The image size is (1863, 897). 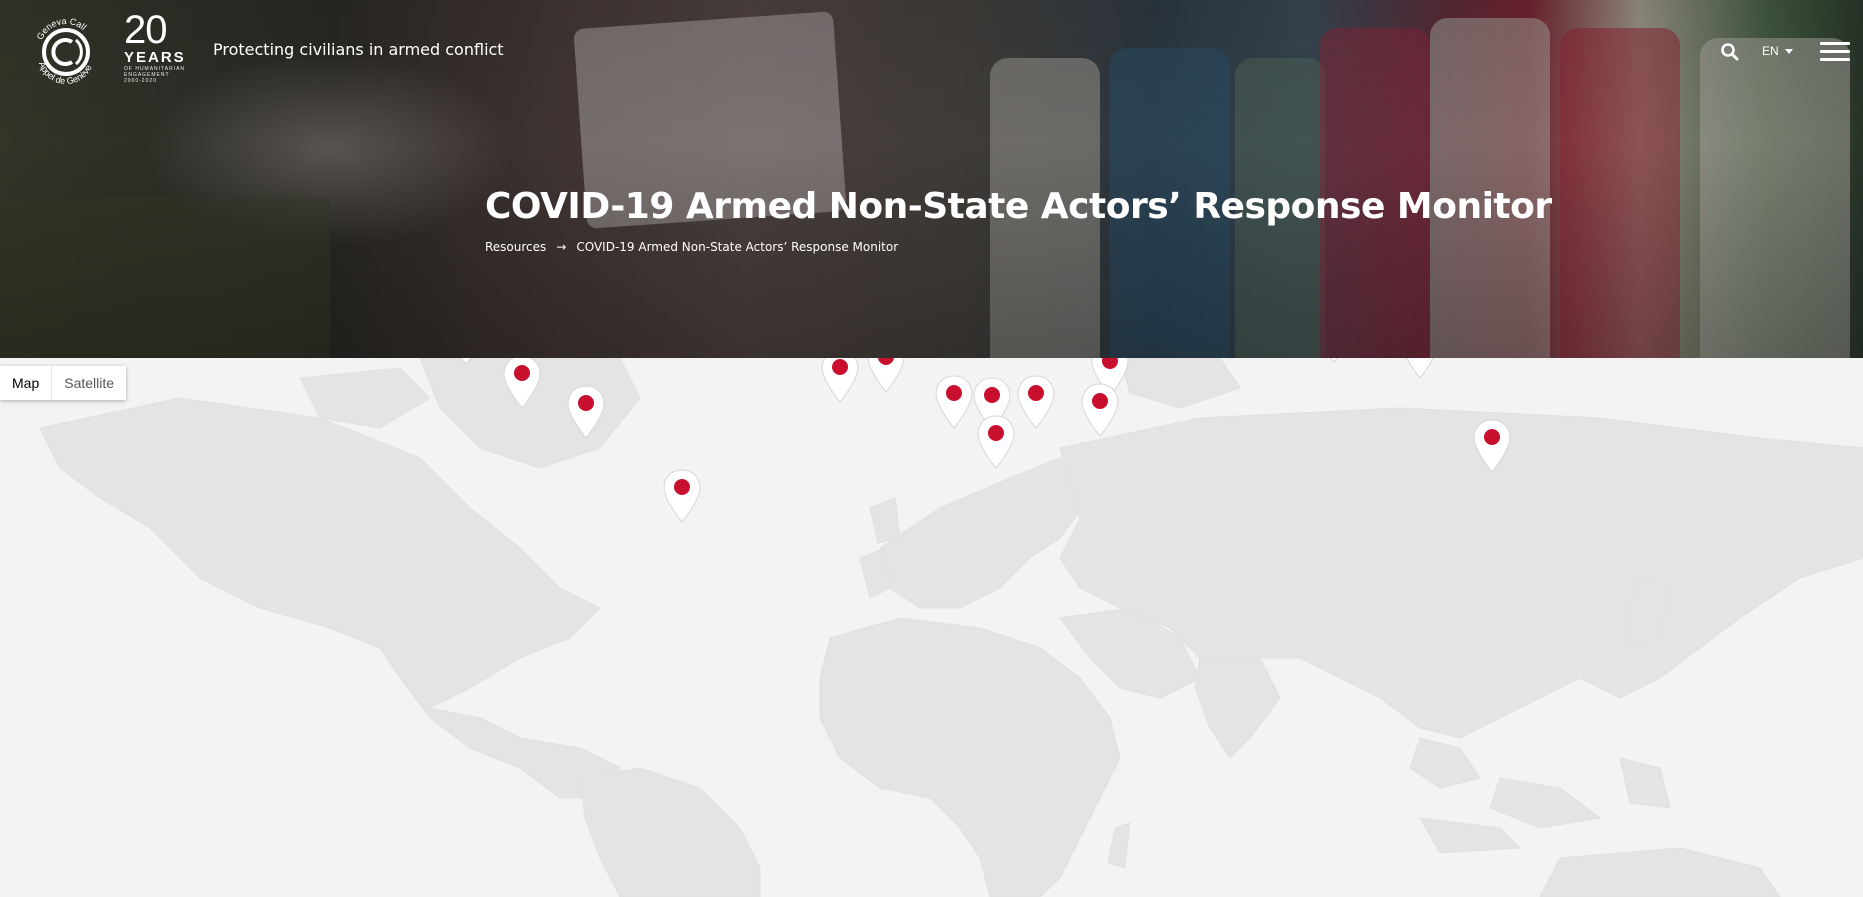 I want to click on hamburger-menu-icon, so click(x=1835, y=52).